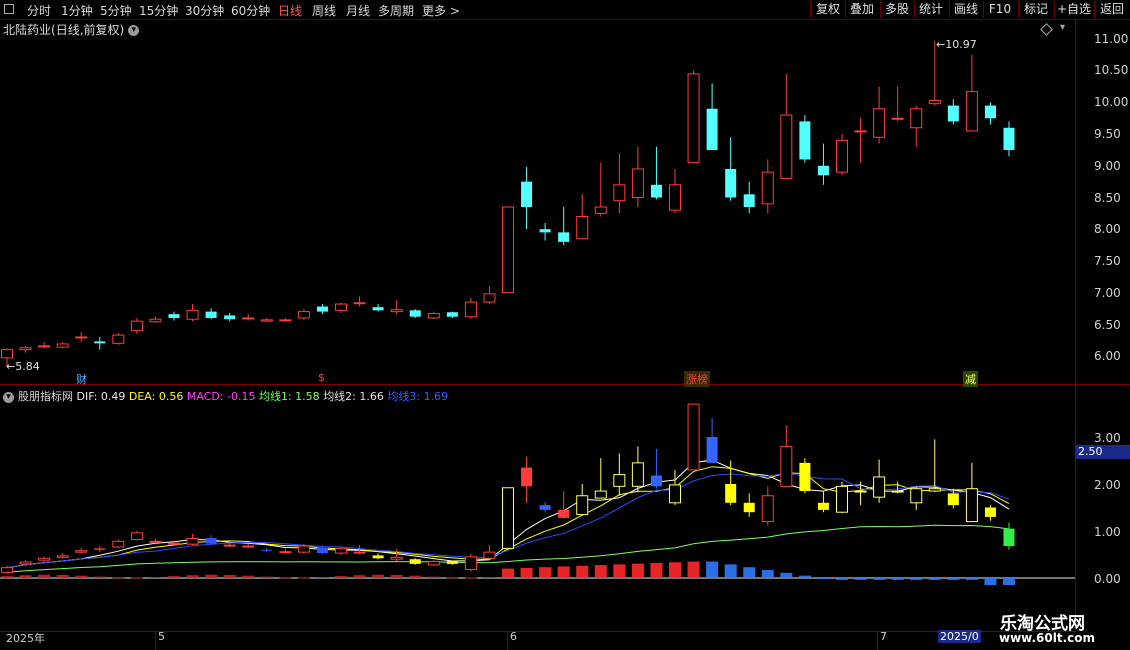 The image size is (1130, 650). What do you see at coordinates (1111, 39) in the screenshot?
I see `price-tick: 11.00` at bounding box center [1111, 39].